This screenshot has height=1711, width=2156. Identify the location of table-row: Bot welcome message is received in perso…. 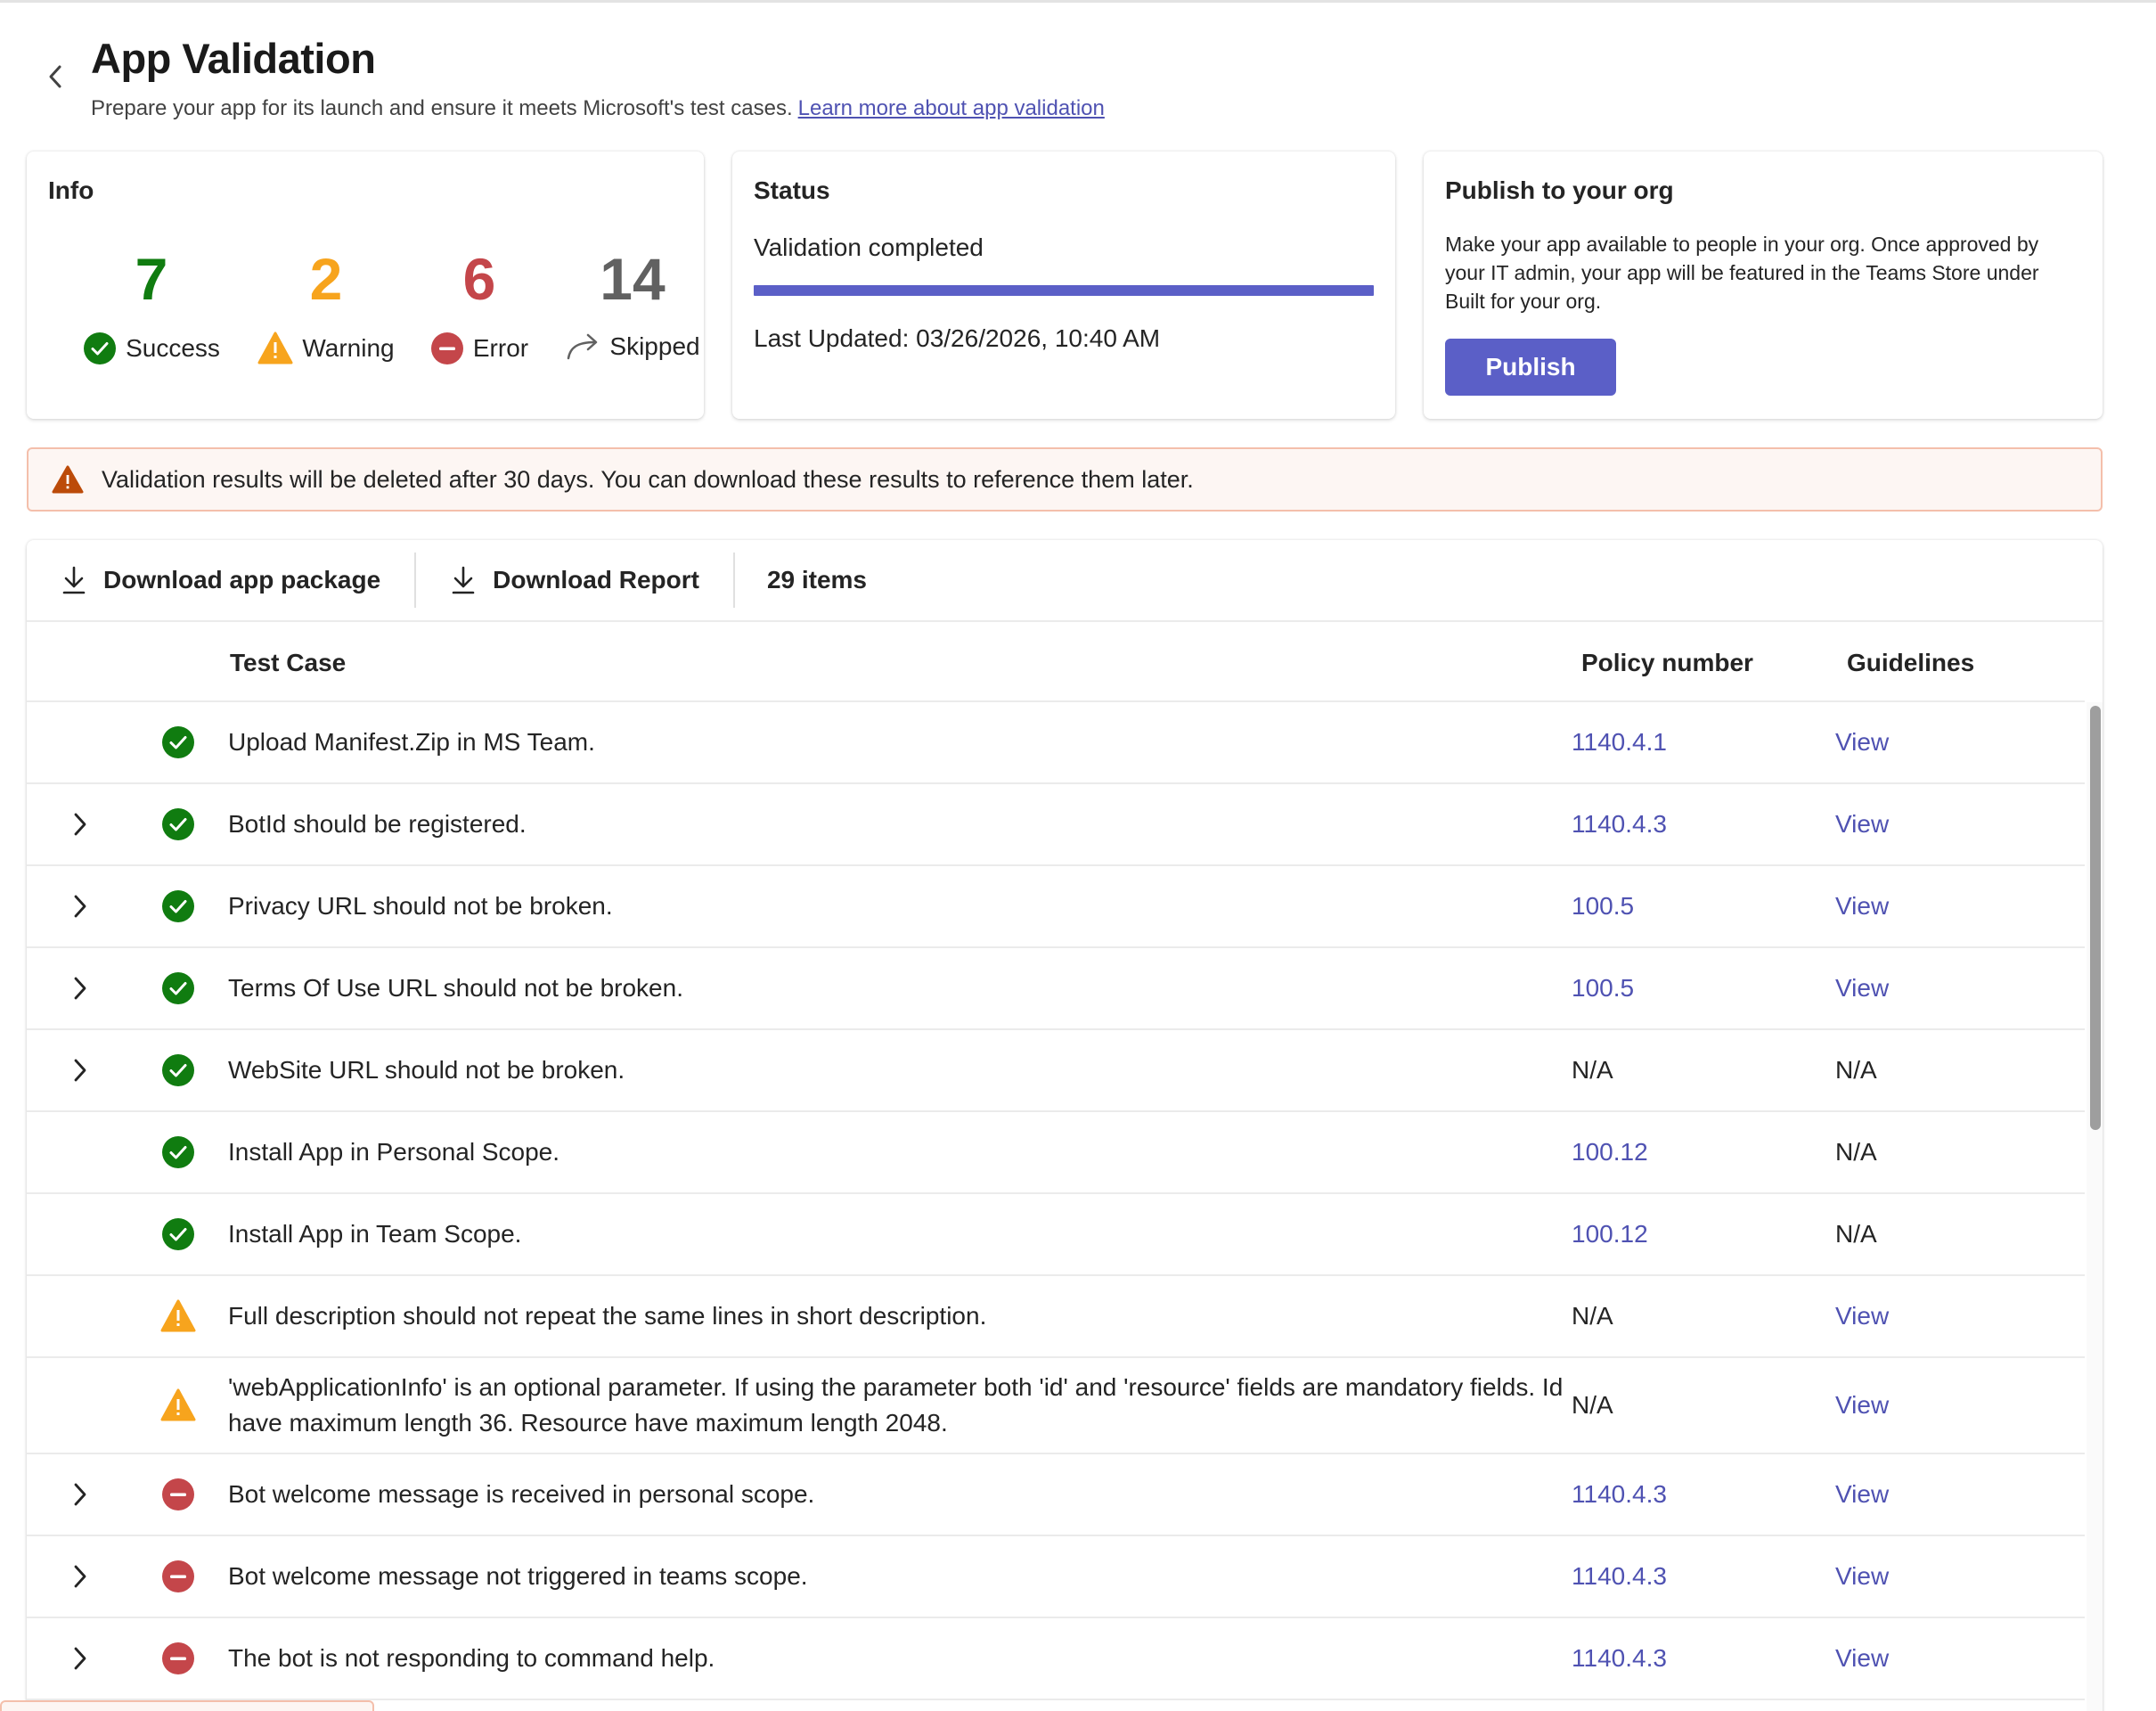
(1056, 1495).